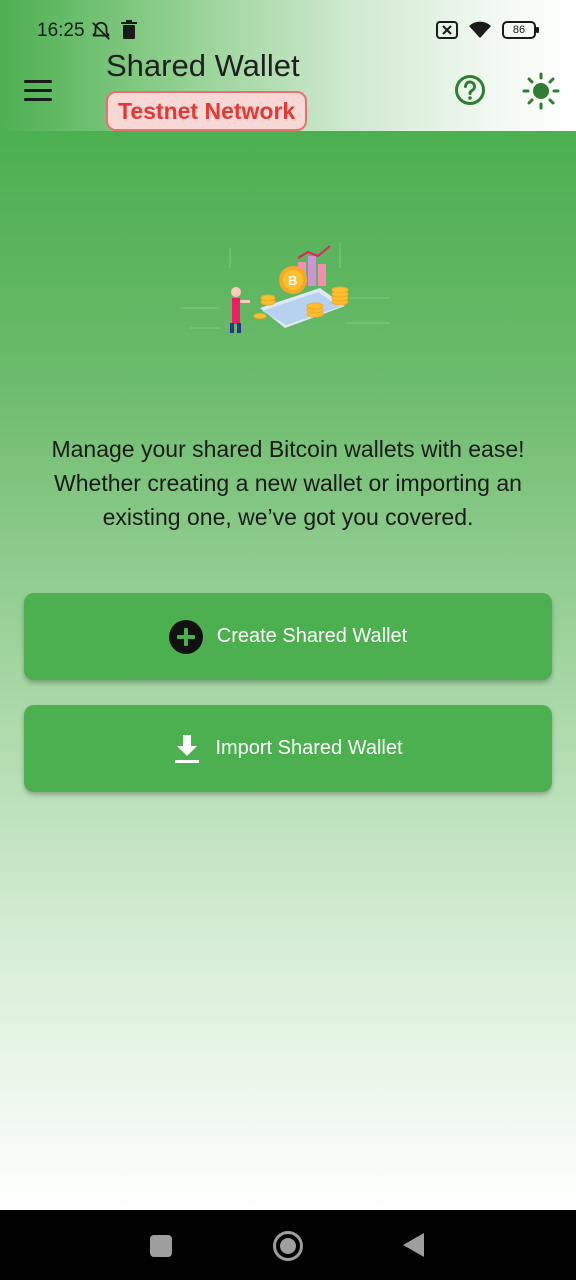 This screenshot has height=1280, width=576. Describe the element at coordinates (470, 90) in the screenshot. I see `help-circle-icon` at that location.